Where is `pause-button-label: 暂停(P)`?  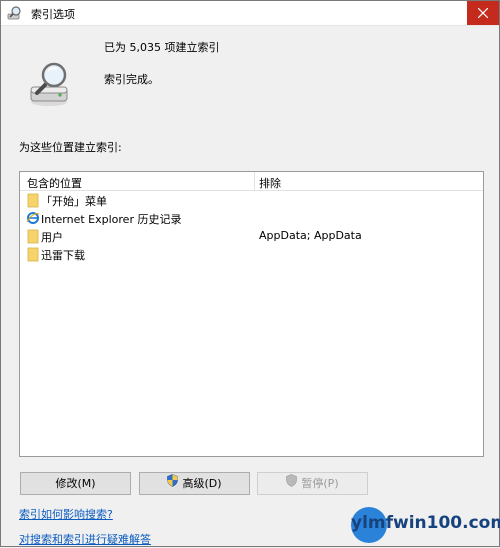 pause-button-label: 暂停(P) is located at coordinates (320, 483).